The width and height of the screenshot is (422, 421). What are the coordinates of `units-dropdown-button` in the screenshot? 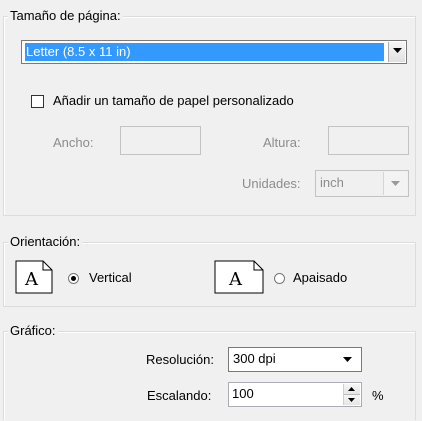 It's located at (395, 183).